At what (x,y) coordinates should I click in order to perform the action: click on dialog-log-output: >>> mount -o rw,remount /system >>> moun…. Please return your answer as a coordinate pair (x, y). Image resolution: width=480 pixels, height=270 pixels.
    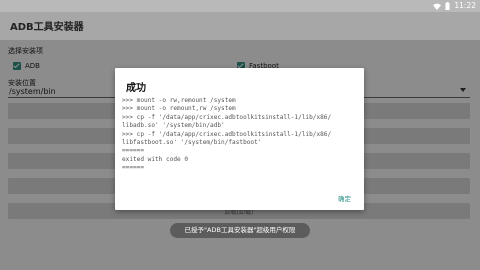
    Looking at the image, I should click on (227, 134).